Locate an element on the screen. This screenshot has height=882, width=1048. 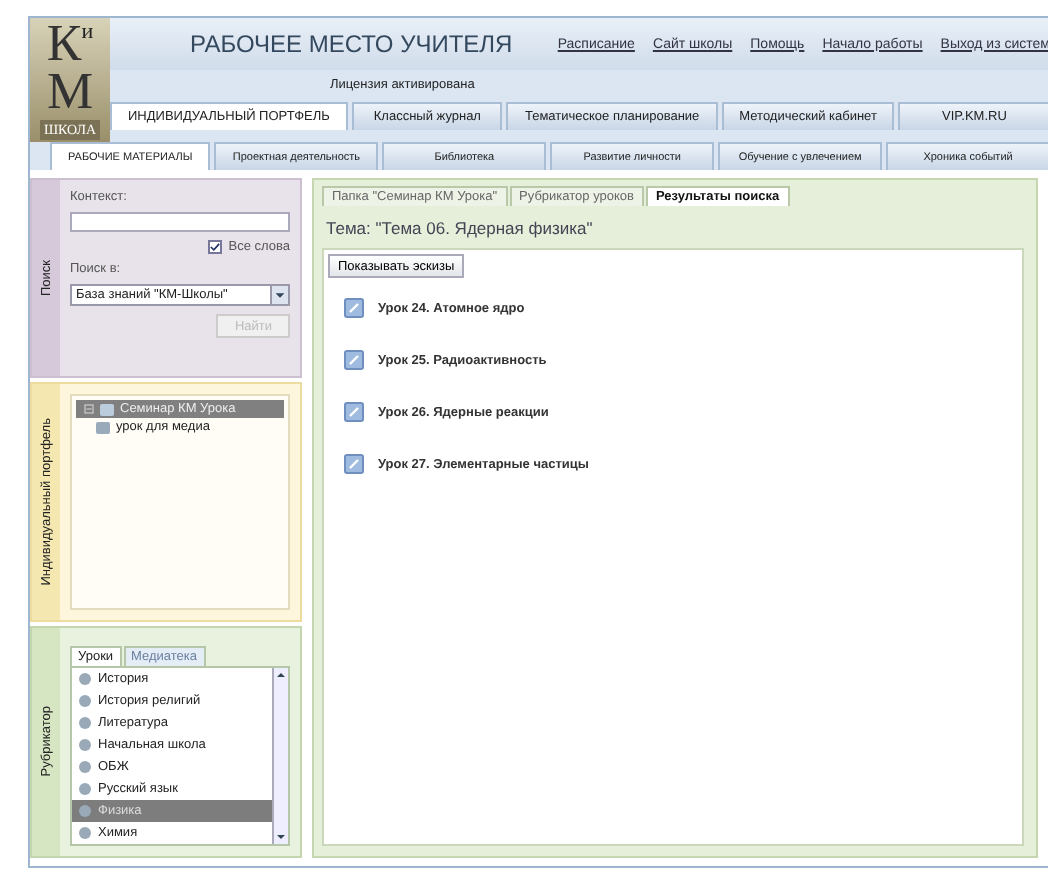
checkbox is located at coordinates (215, 247).